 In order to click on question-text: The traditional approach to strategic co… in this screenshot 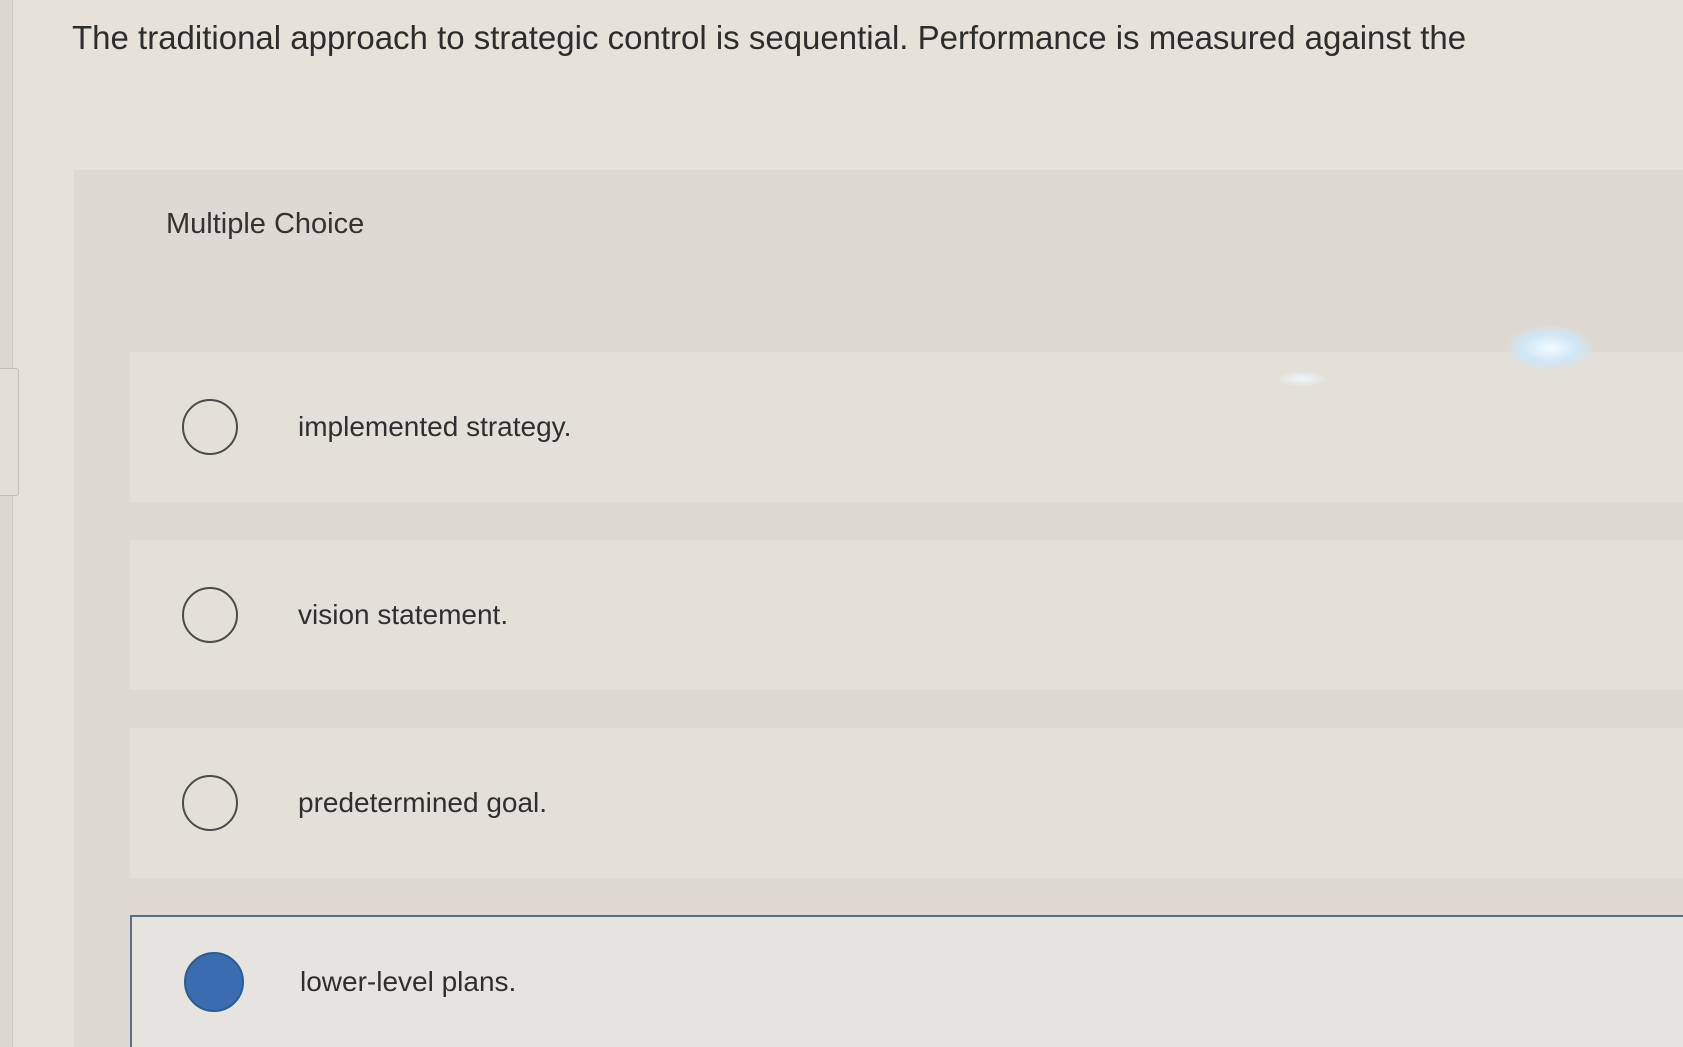, I will do `click(769, 37)`.